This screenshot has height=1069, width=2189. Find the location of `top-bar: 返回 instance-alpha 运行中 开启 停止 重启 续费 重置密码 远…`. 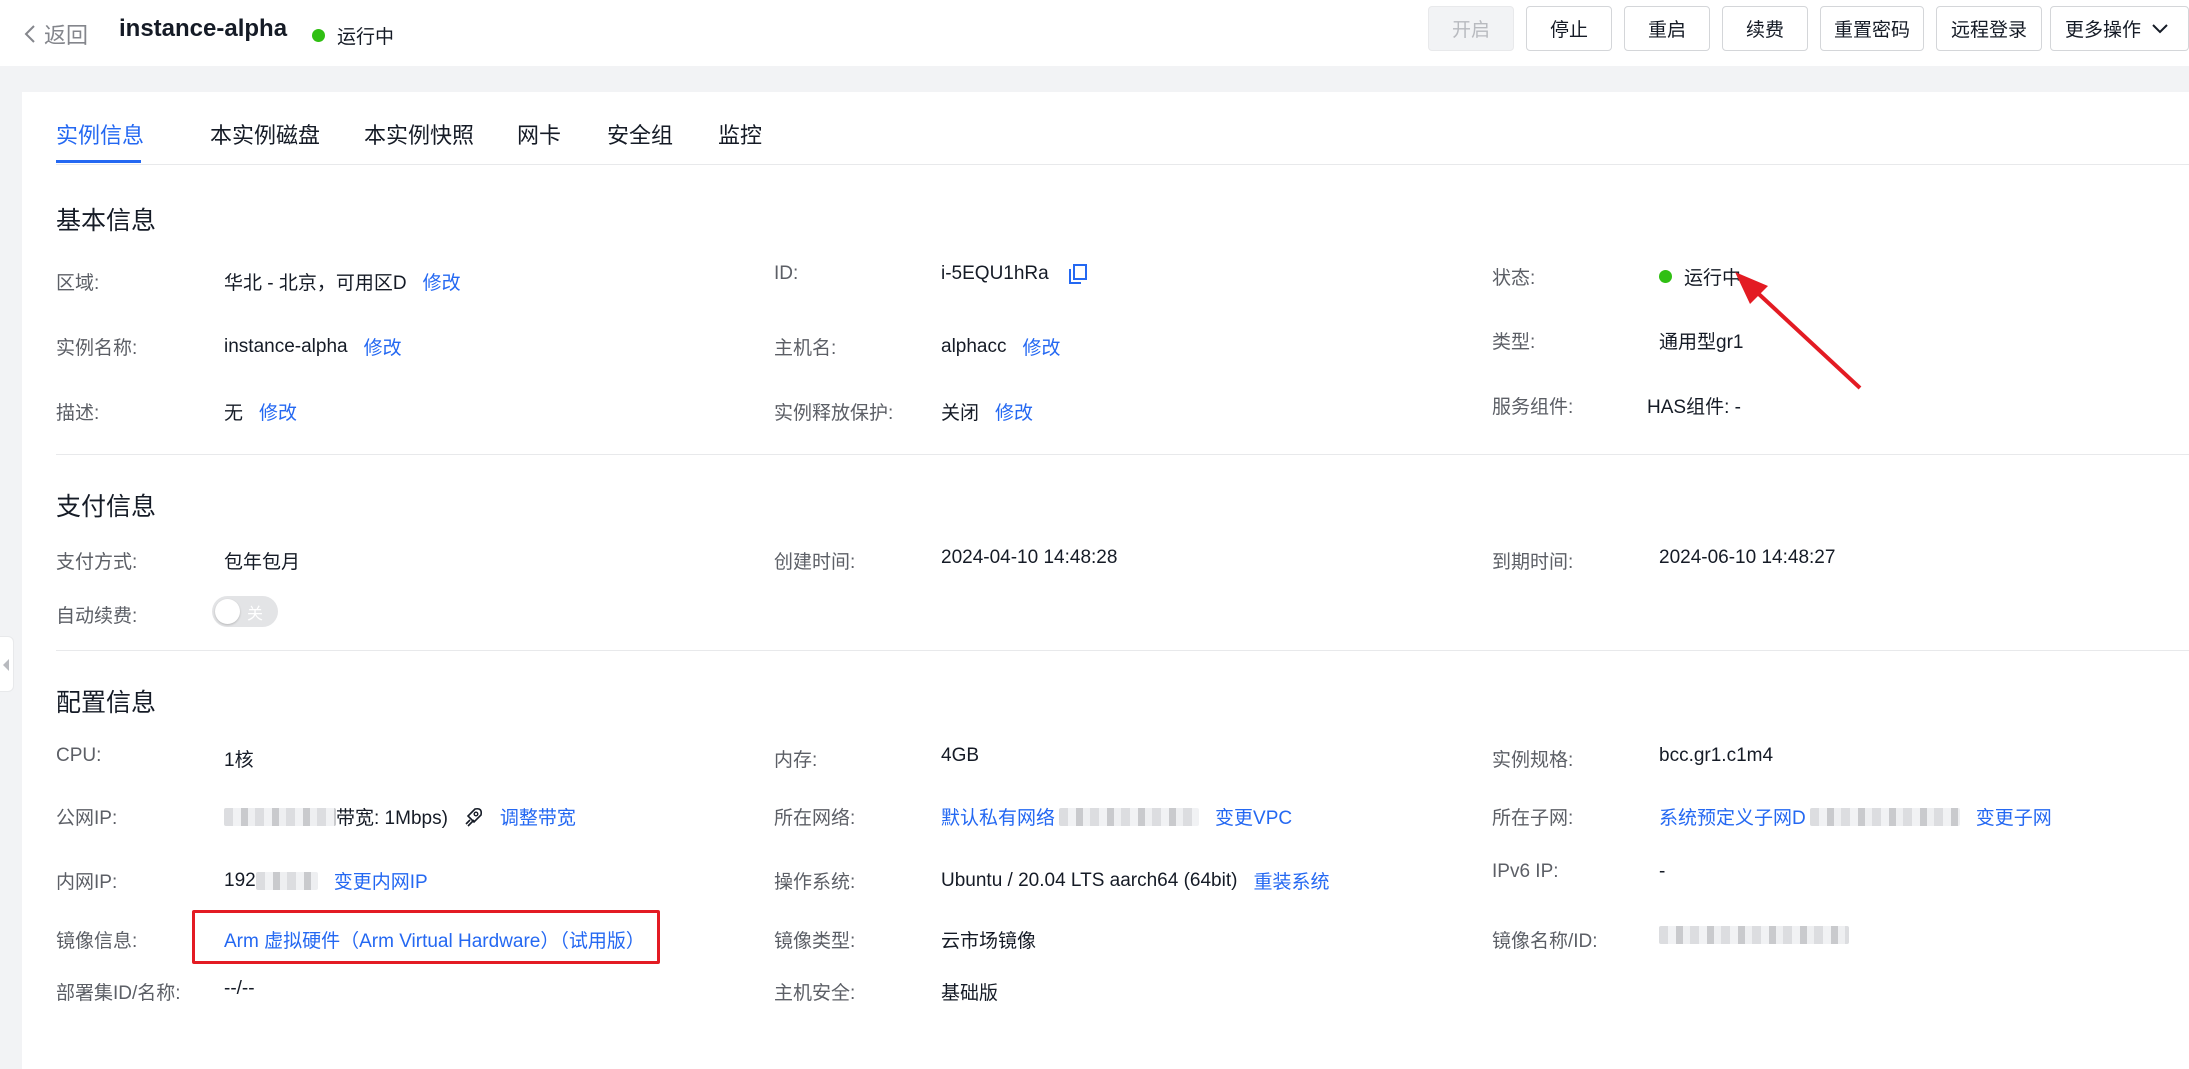

top-bar: 返回 instance-alpha 运行中 开启 停止 重启 续费 重置密码 远… is located at coordinates (1094, 33).